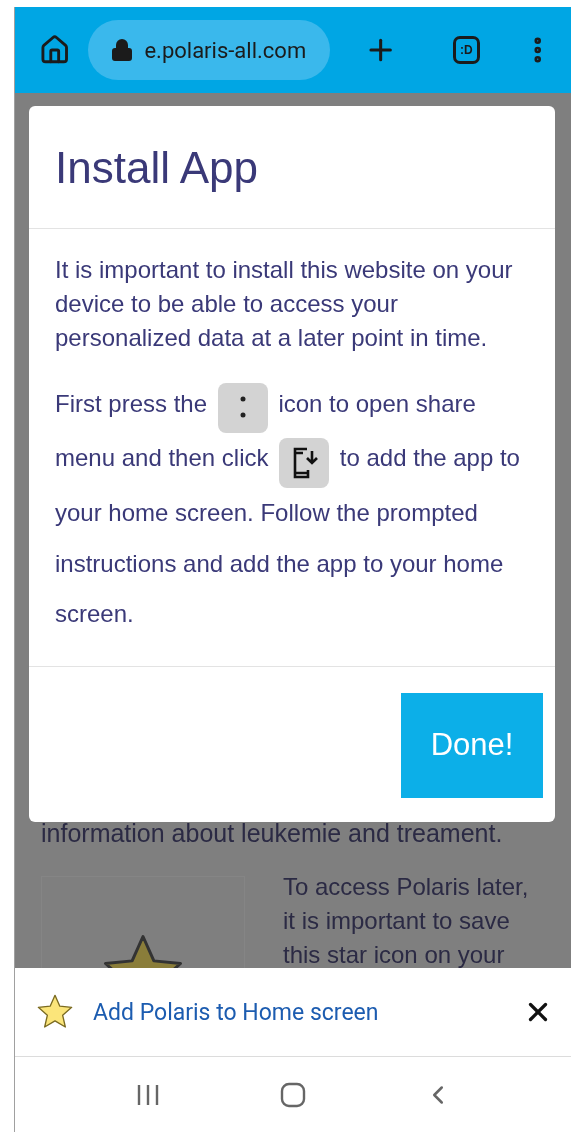 This screenshot has height=1132, width=571. I want to click on recent-apps-icon, so click(147, 1094).